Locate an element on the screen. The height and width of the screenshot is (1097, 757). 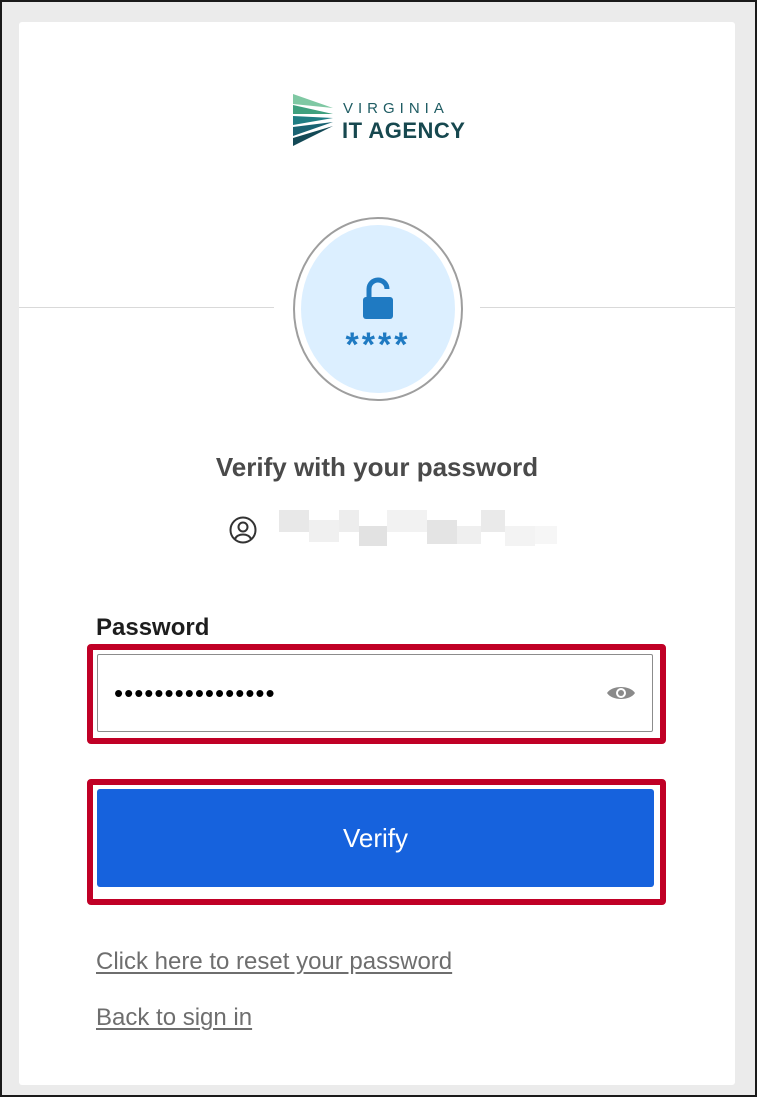
logo-line-2: IT AGENCY is located at coordinates (404, 130).